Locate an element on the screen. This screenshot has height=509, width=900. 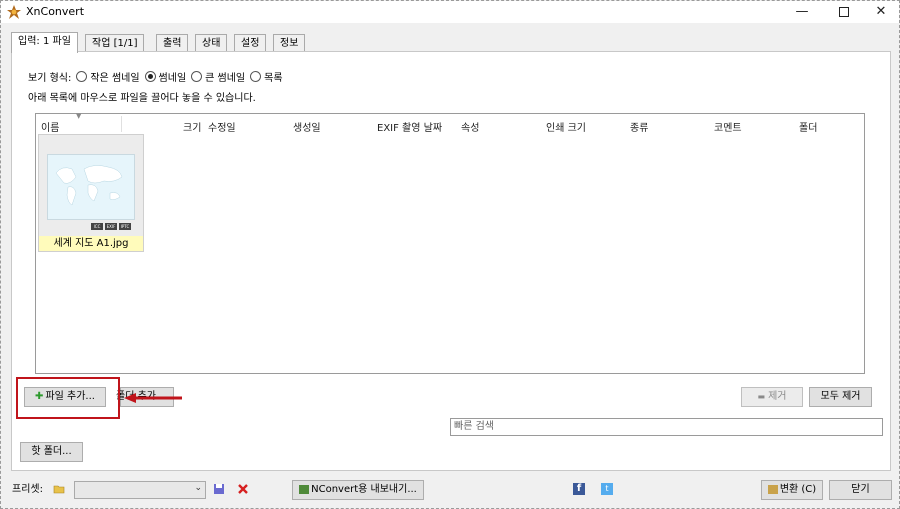
preset-label: 프리셋: is located at coordinates (27, 489).